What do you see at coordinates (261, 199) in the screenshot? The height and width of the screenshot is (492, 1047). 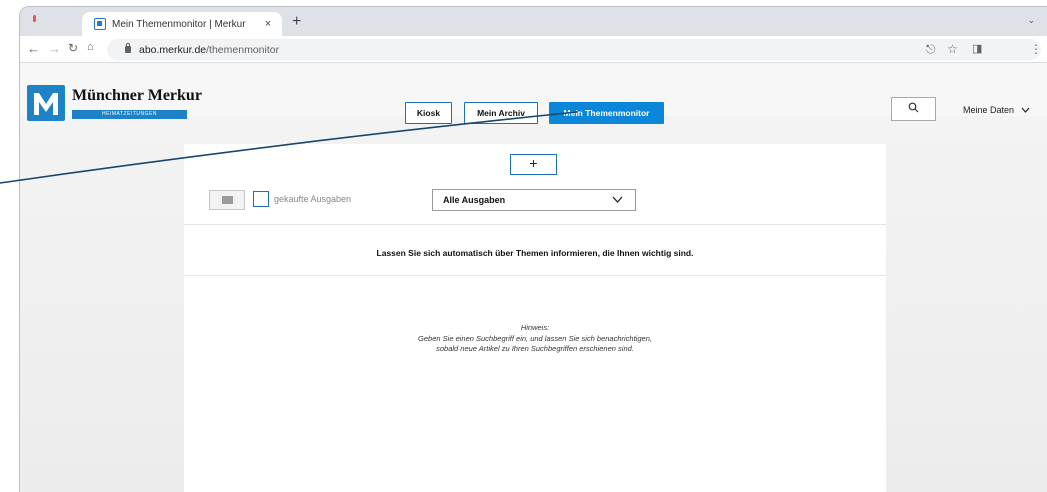 I see `purchased-checkbox` at bounding box center [261, 199].